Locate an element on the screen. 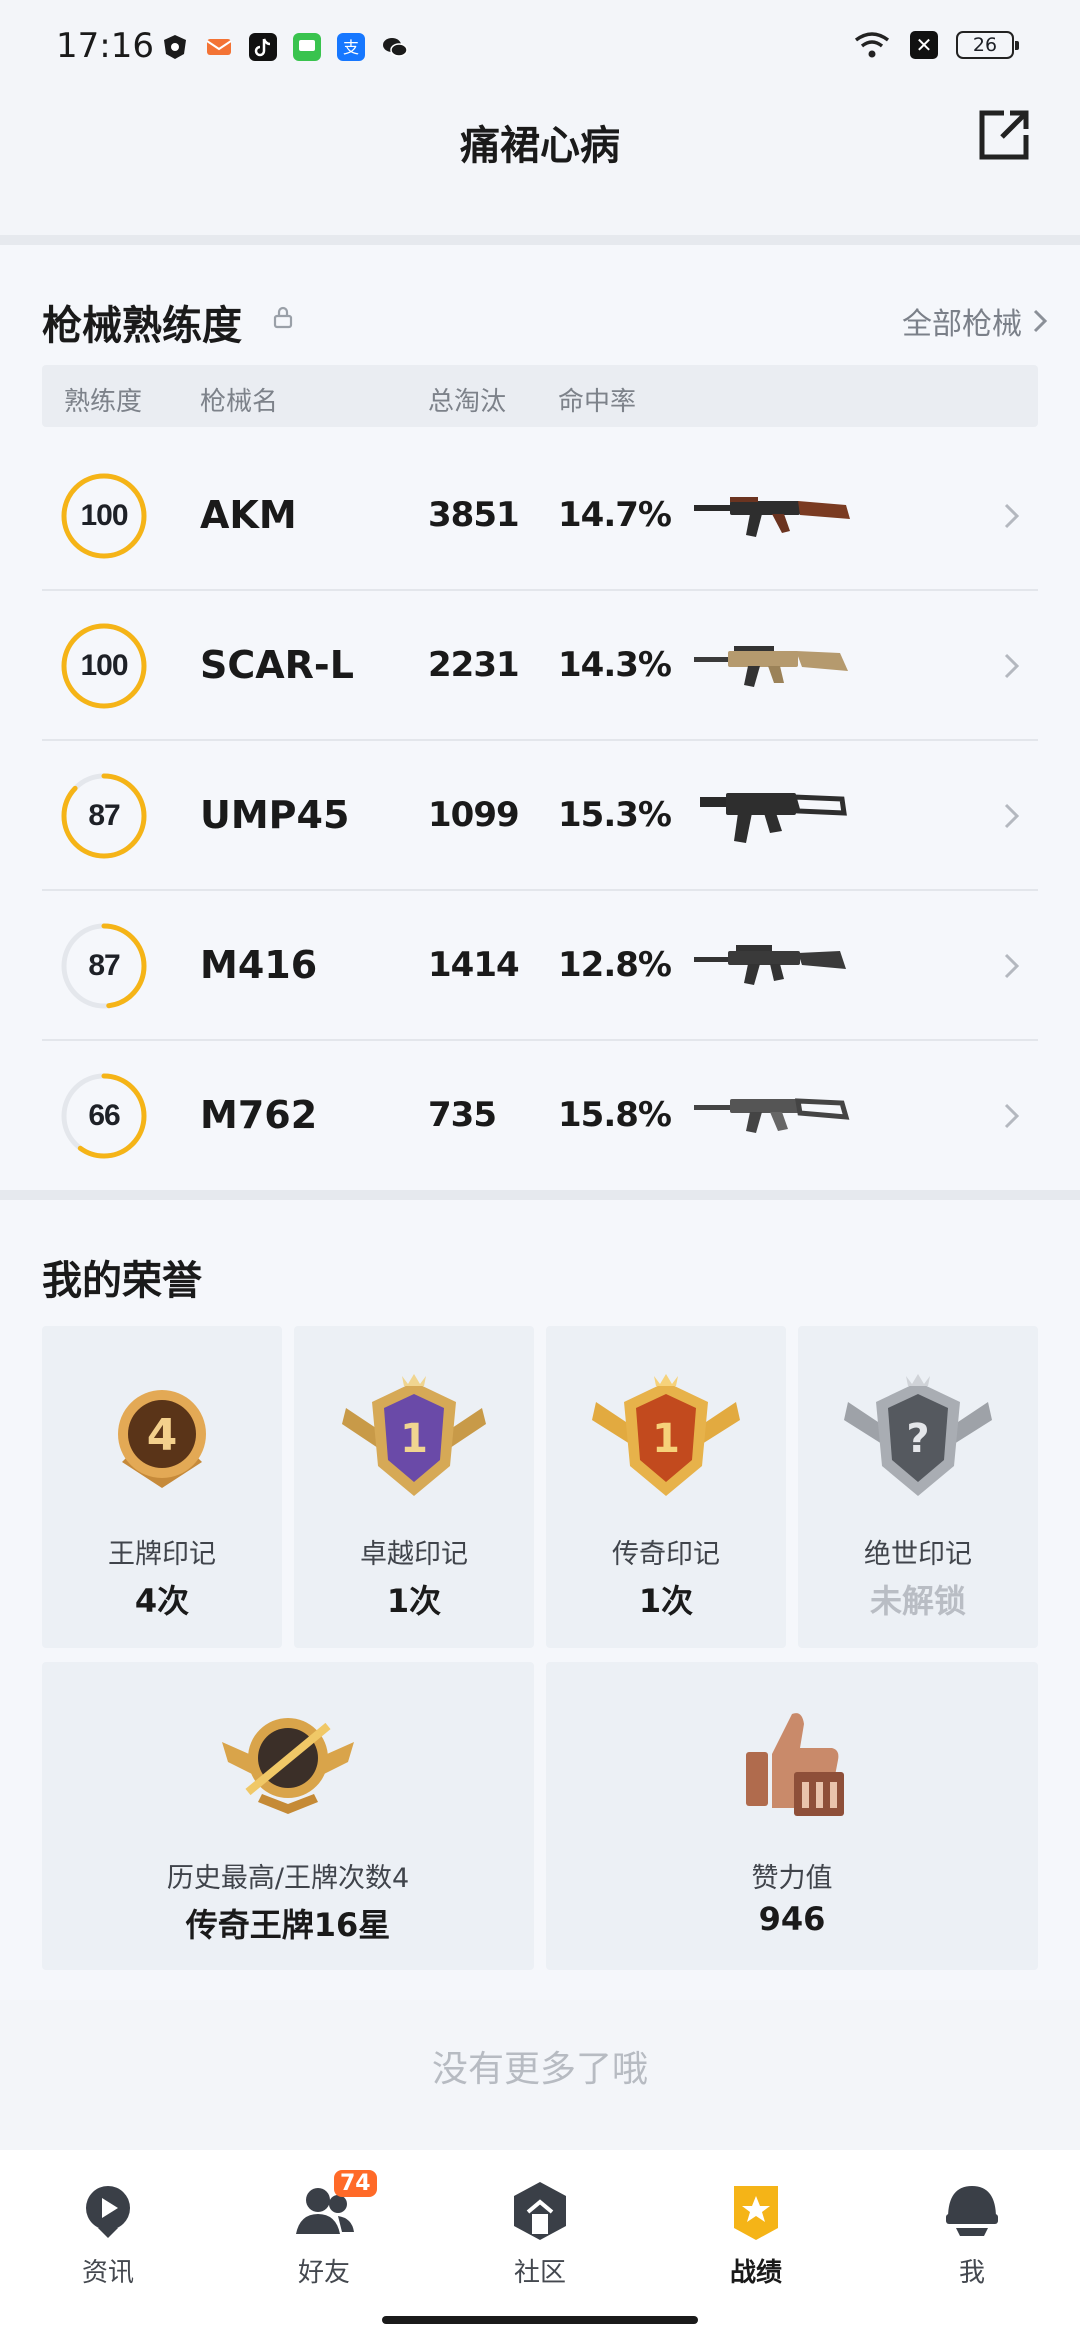 The width and height of the screenshot is (1080, 2340). honor-value: 946 is located at coordinates (792, 1919).